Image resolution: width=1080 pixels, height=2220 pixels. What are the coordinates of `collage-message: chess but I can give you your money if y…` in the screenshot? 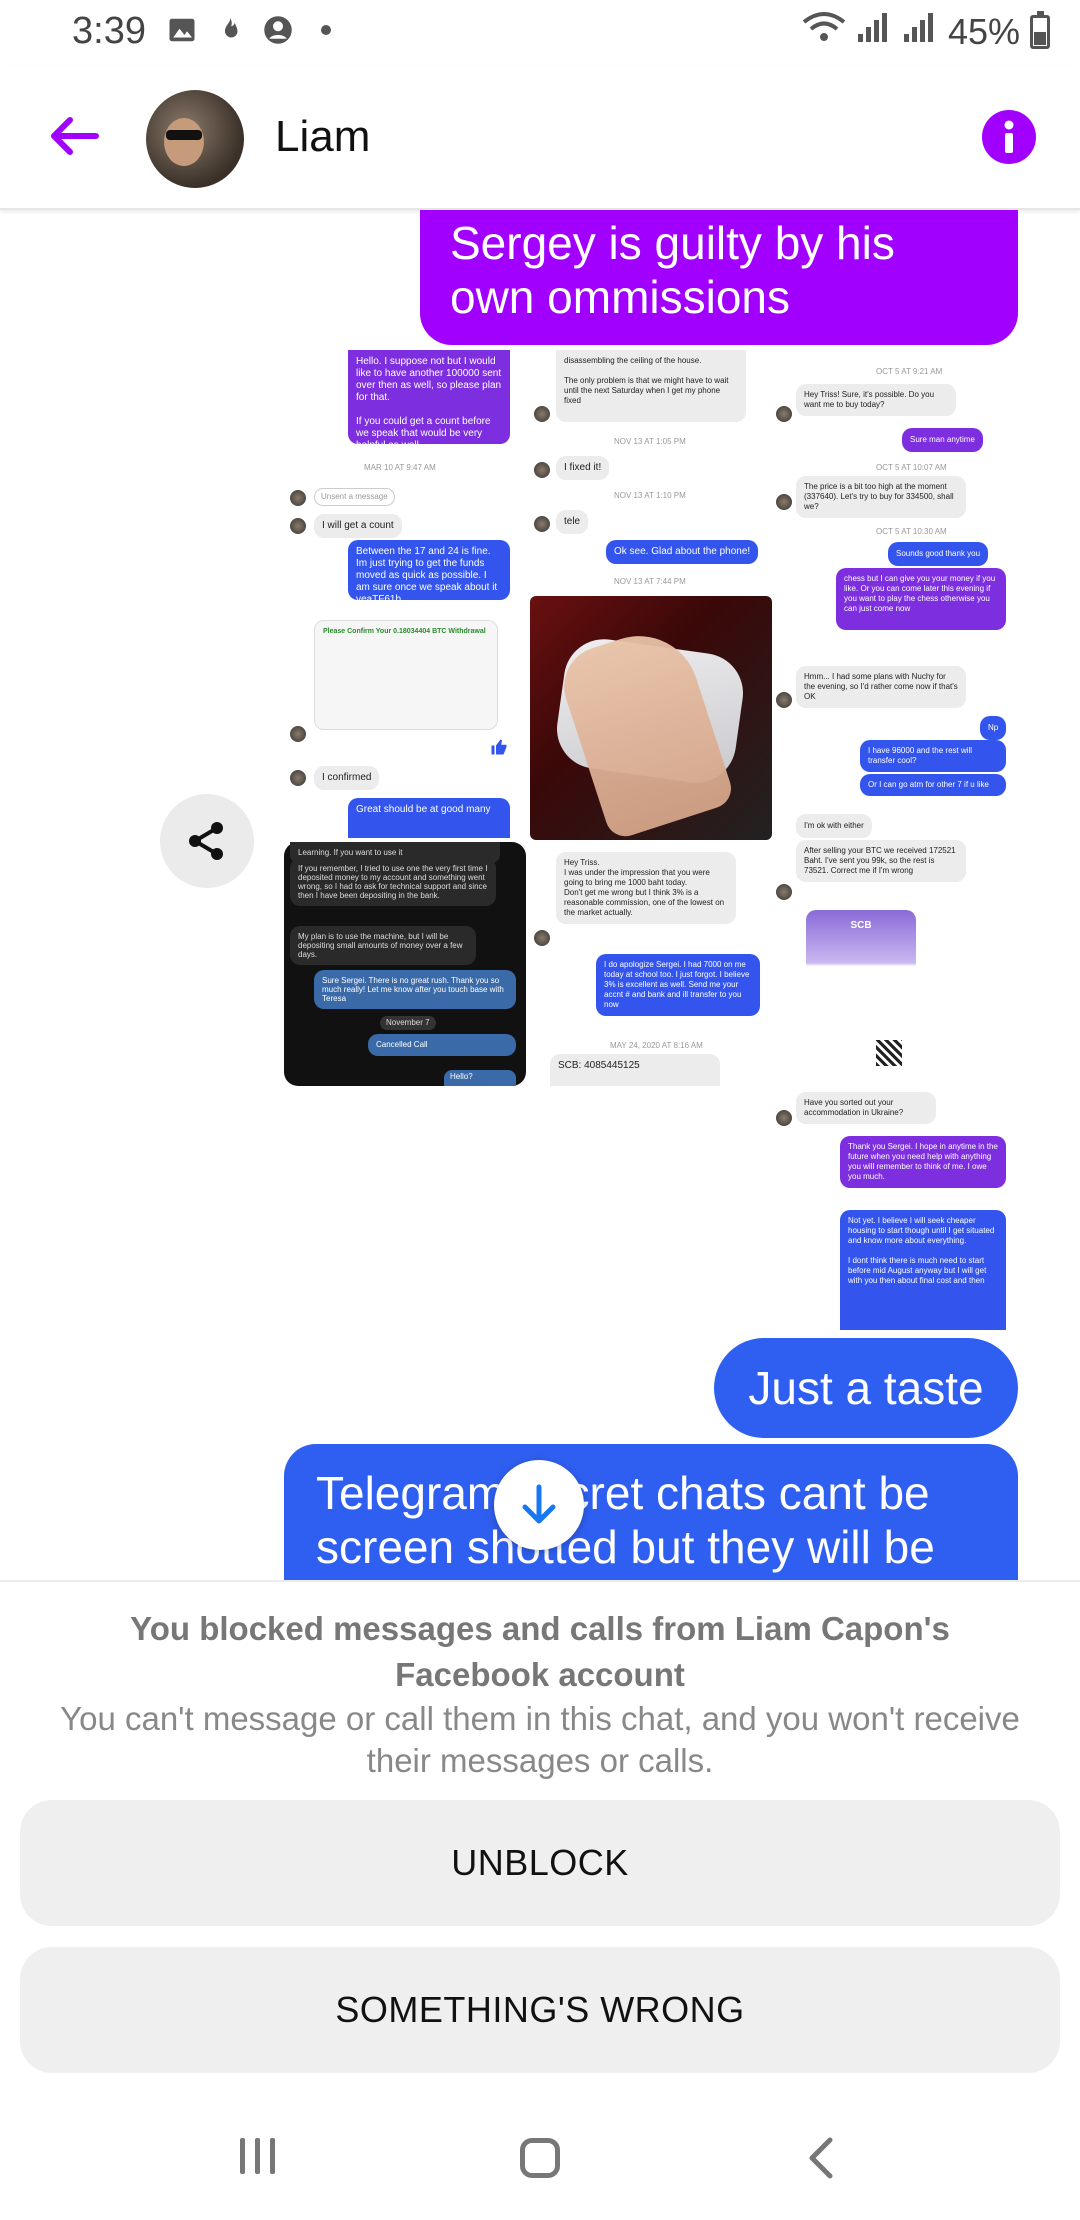 It's located at (921, 599).